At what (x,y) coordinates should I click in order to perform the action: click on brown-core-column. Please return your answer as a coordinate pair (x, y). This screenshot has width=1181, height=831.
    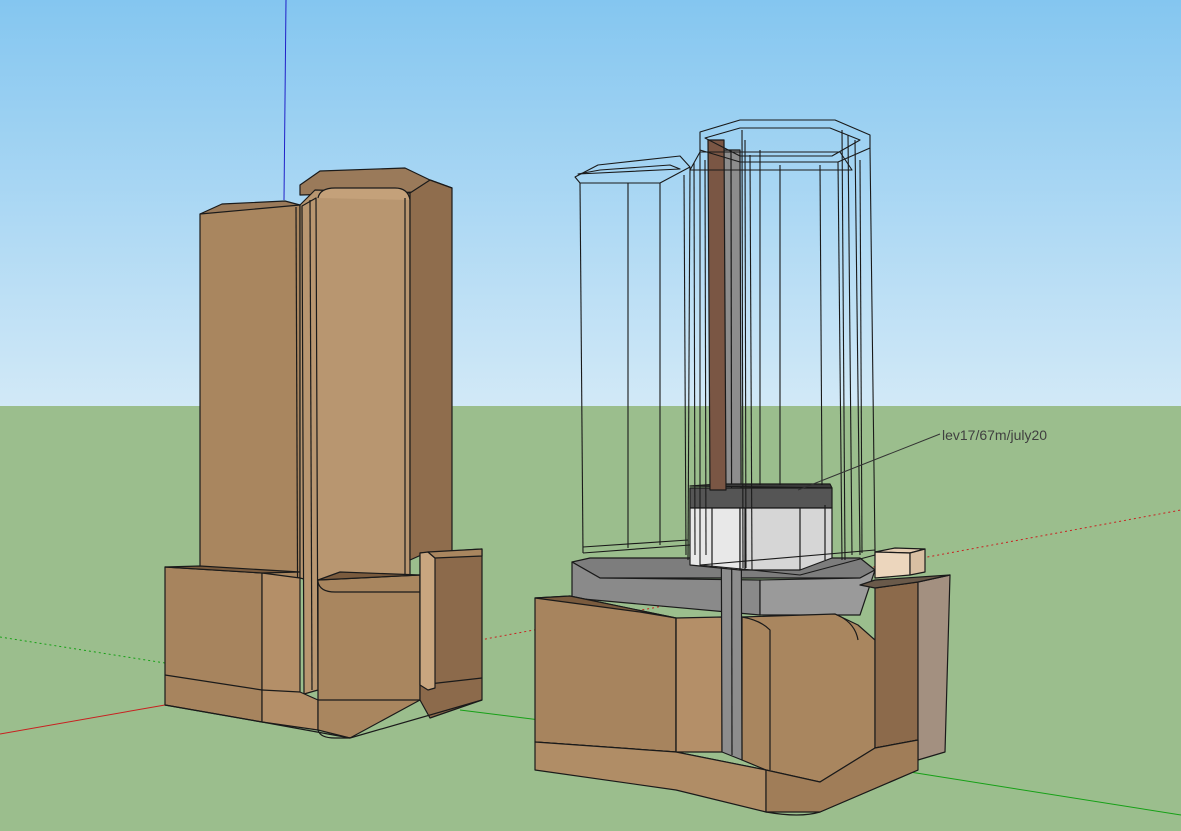
    Looking at the image, I should click on (717, 315).